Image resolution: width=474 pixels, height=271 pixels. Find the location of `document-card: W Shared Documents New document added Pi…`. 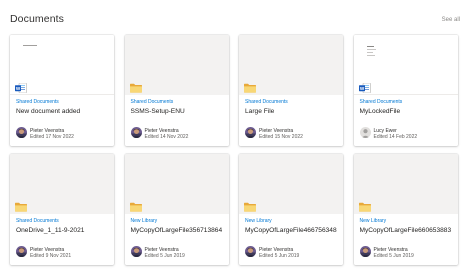

document-card: W Shared Documents New document added Pi… is located at coordinates (62, 90).